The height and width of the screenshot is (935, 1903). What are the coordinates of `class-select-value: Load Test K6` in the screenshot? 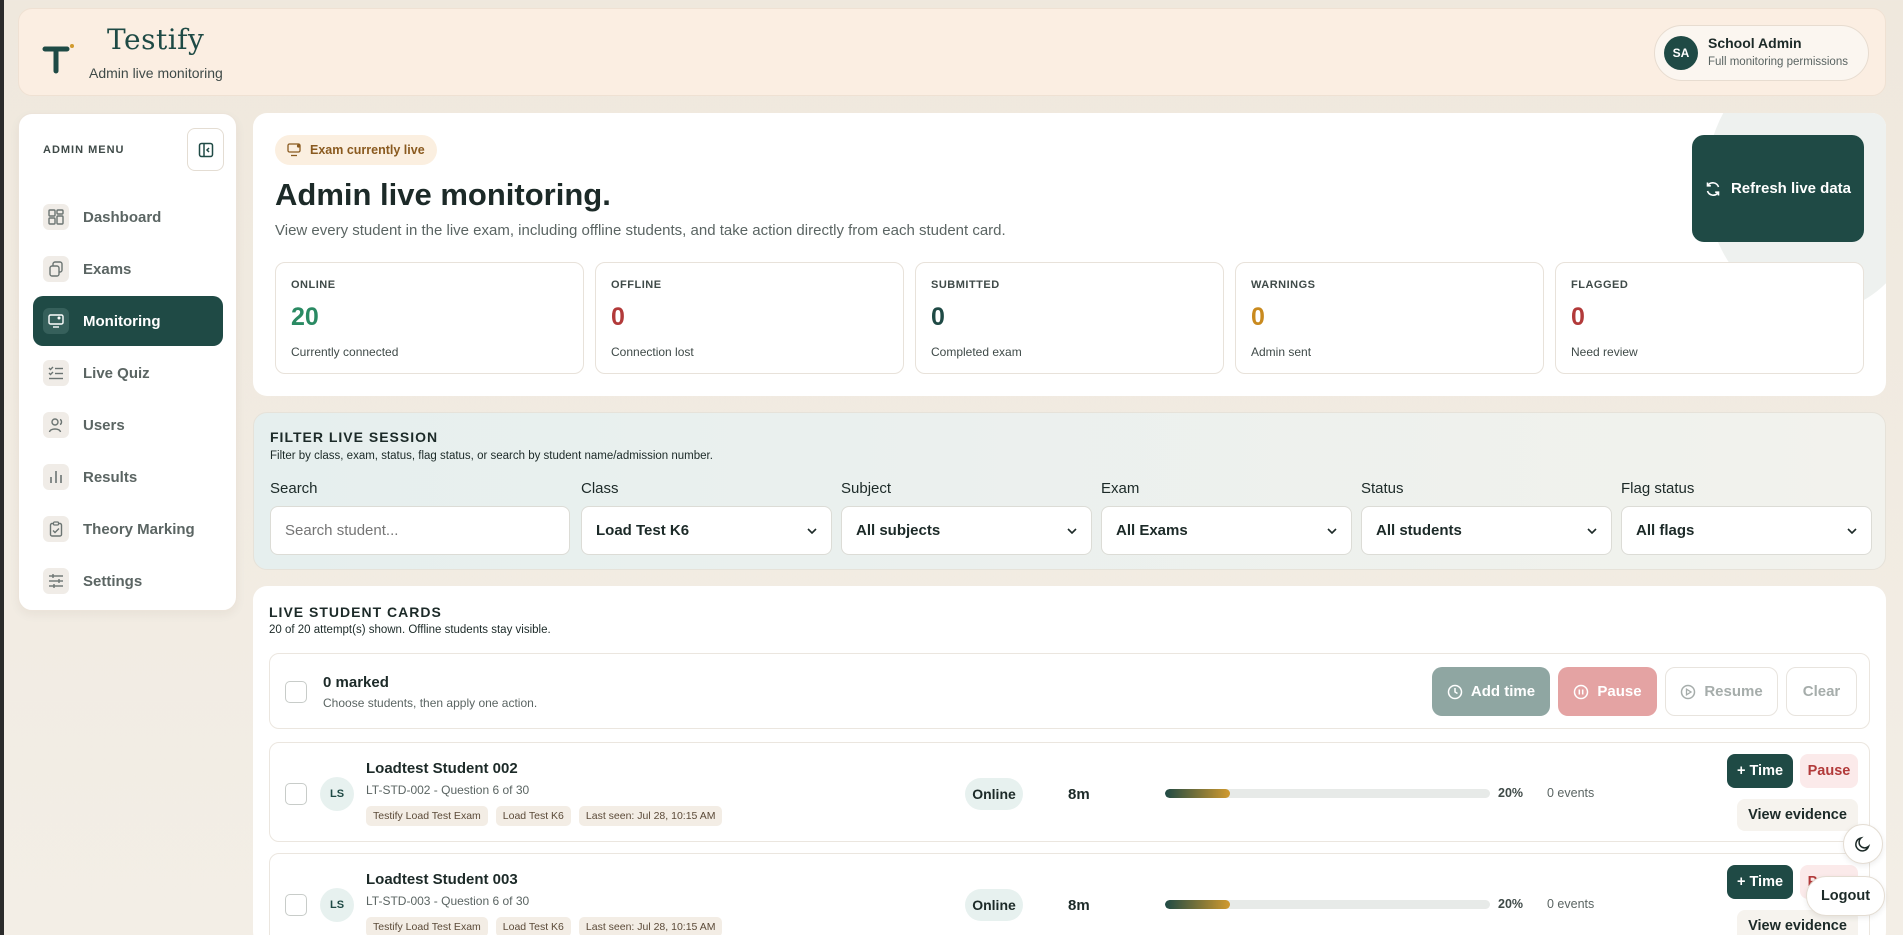 It's located at (643, 530).